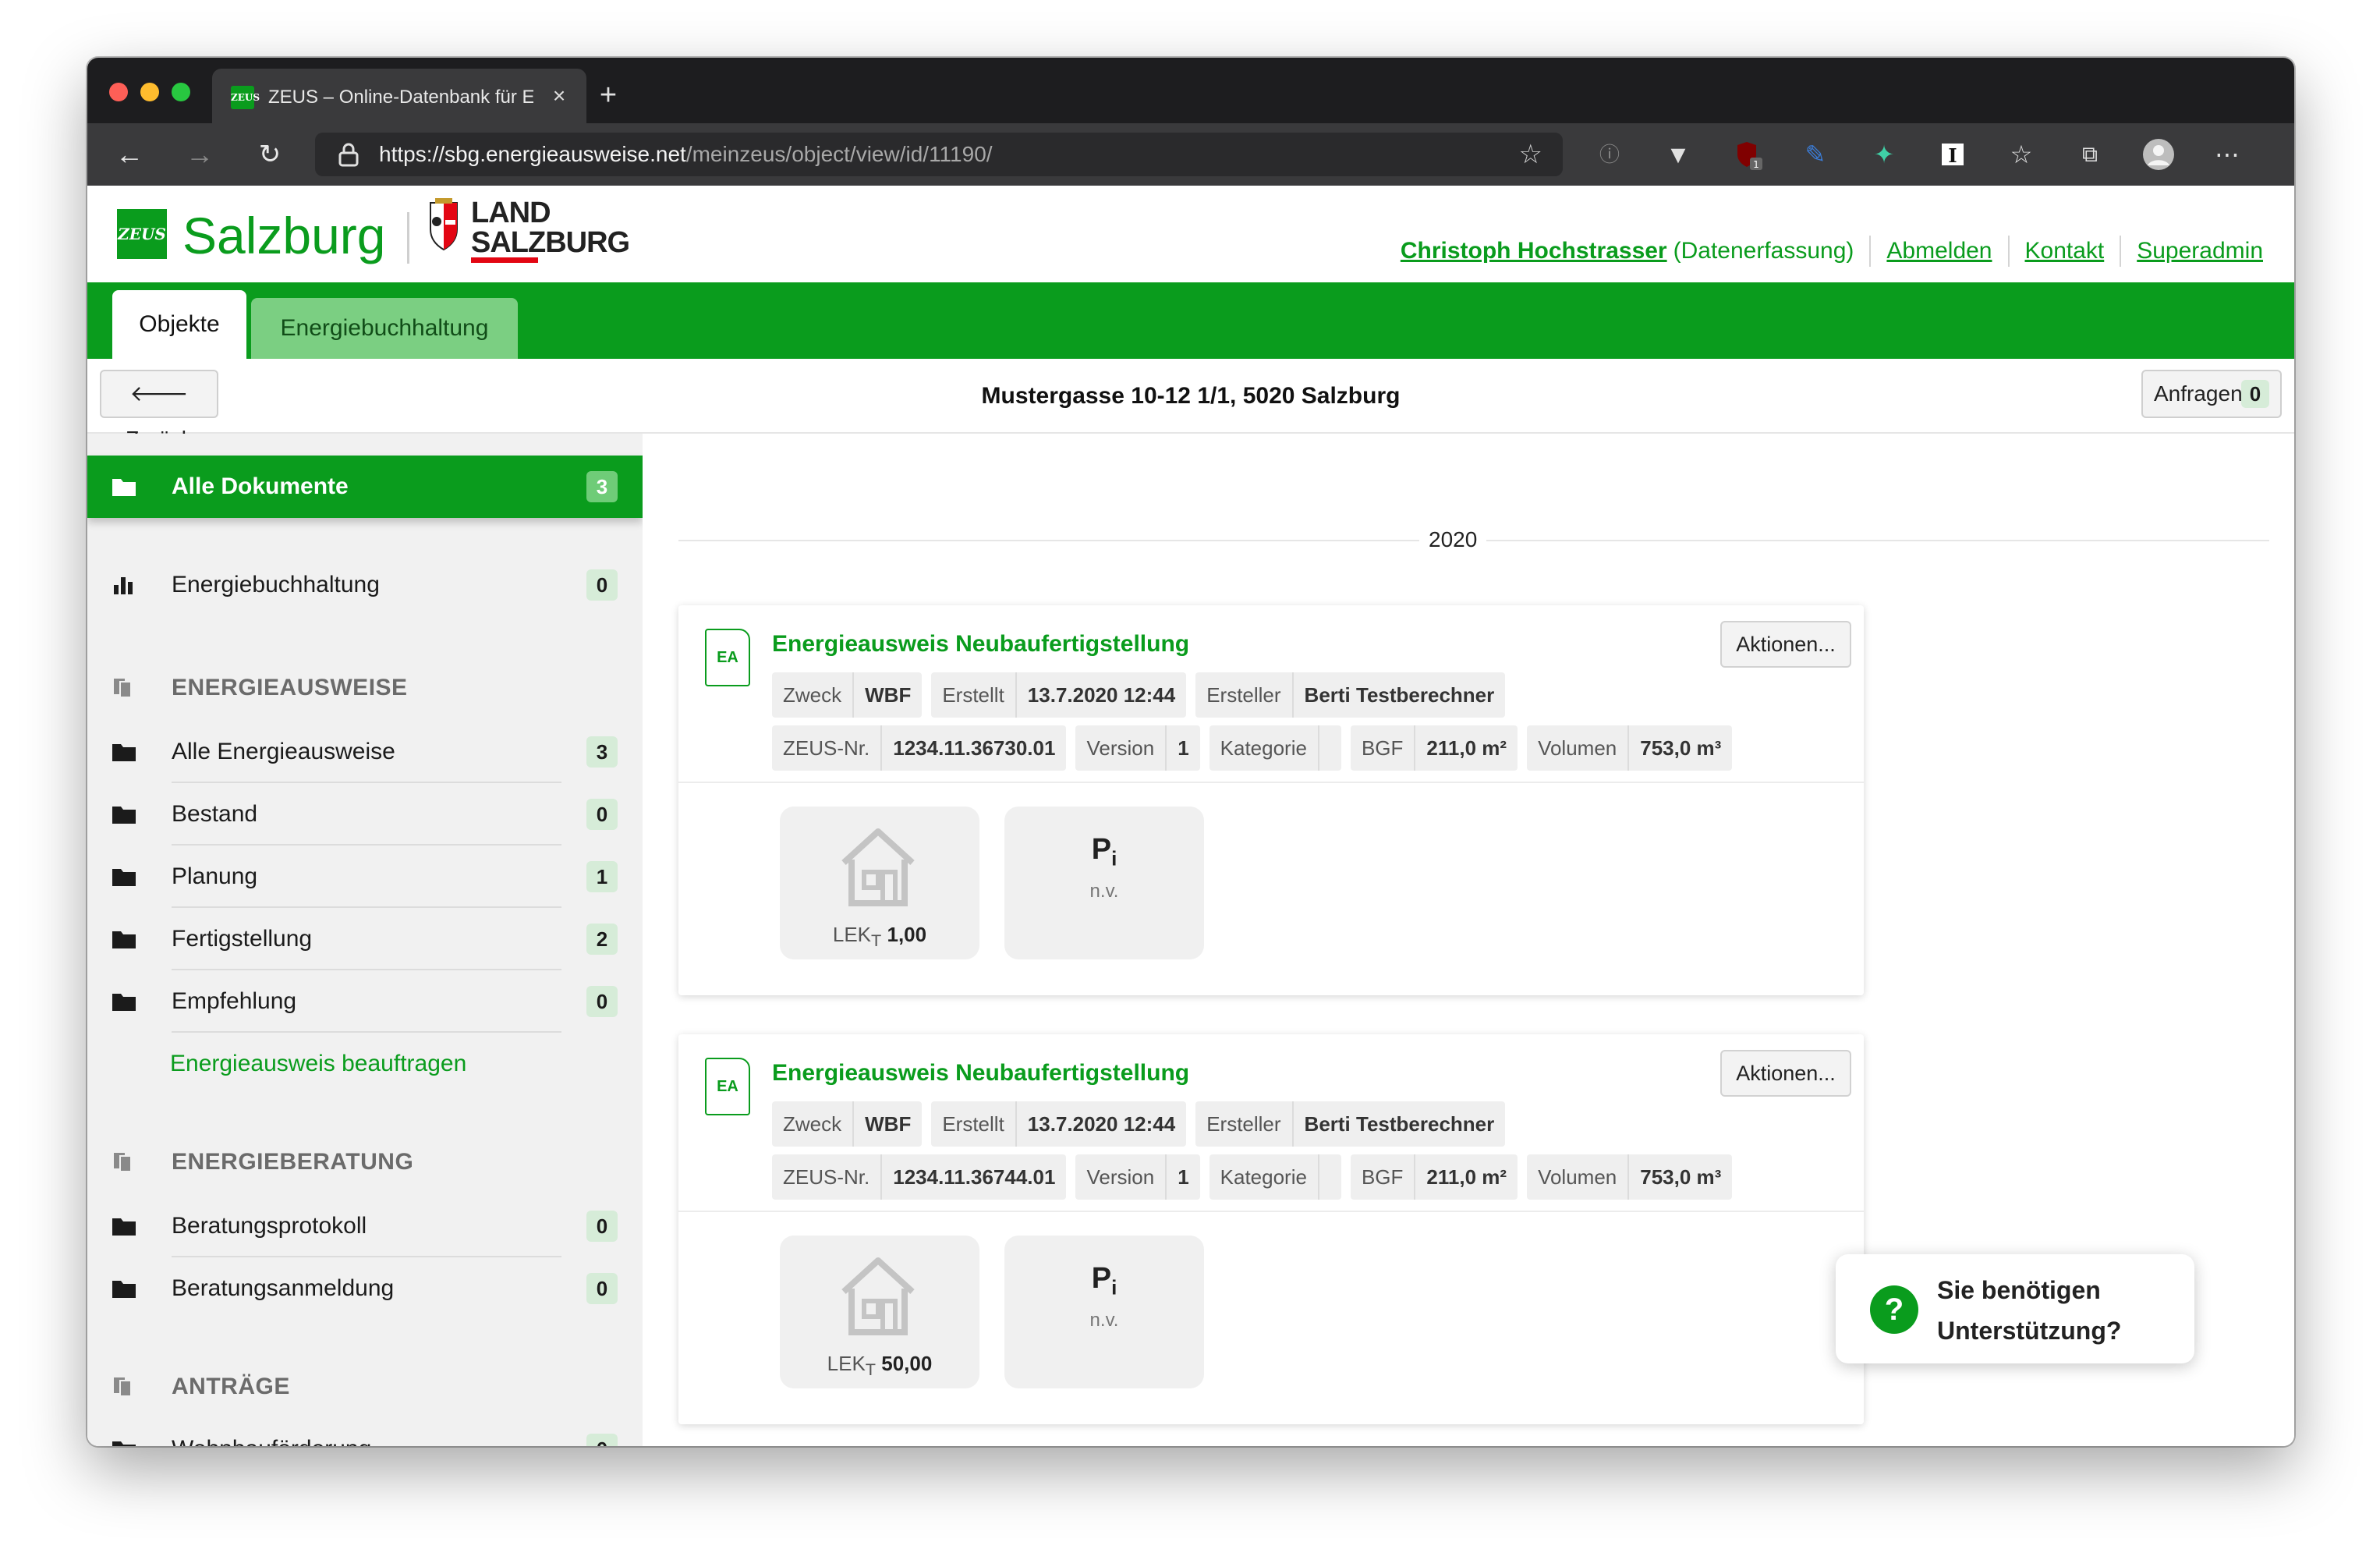 The image size is (2380, 1560). What do you see at coordinates (2019, 1290) in the screenshot?
I see `support-line-1: Sie benötigen` at bounding box center [2019, 1290].